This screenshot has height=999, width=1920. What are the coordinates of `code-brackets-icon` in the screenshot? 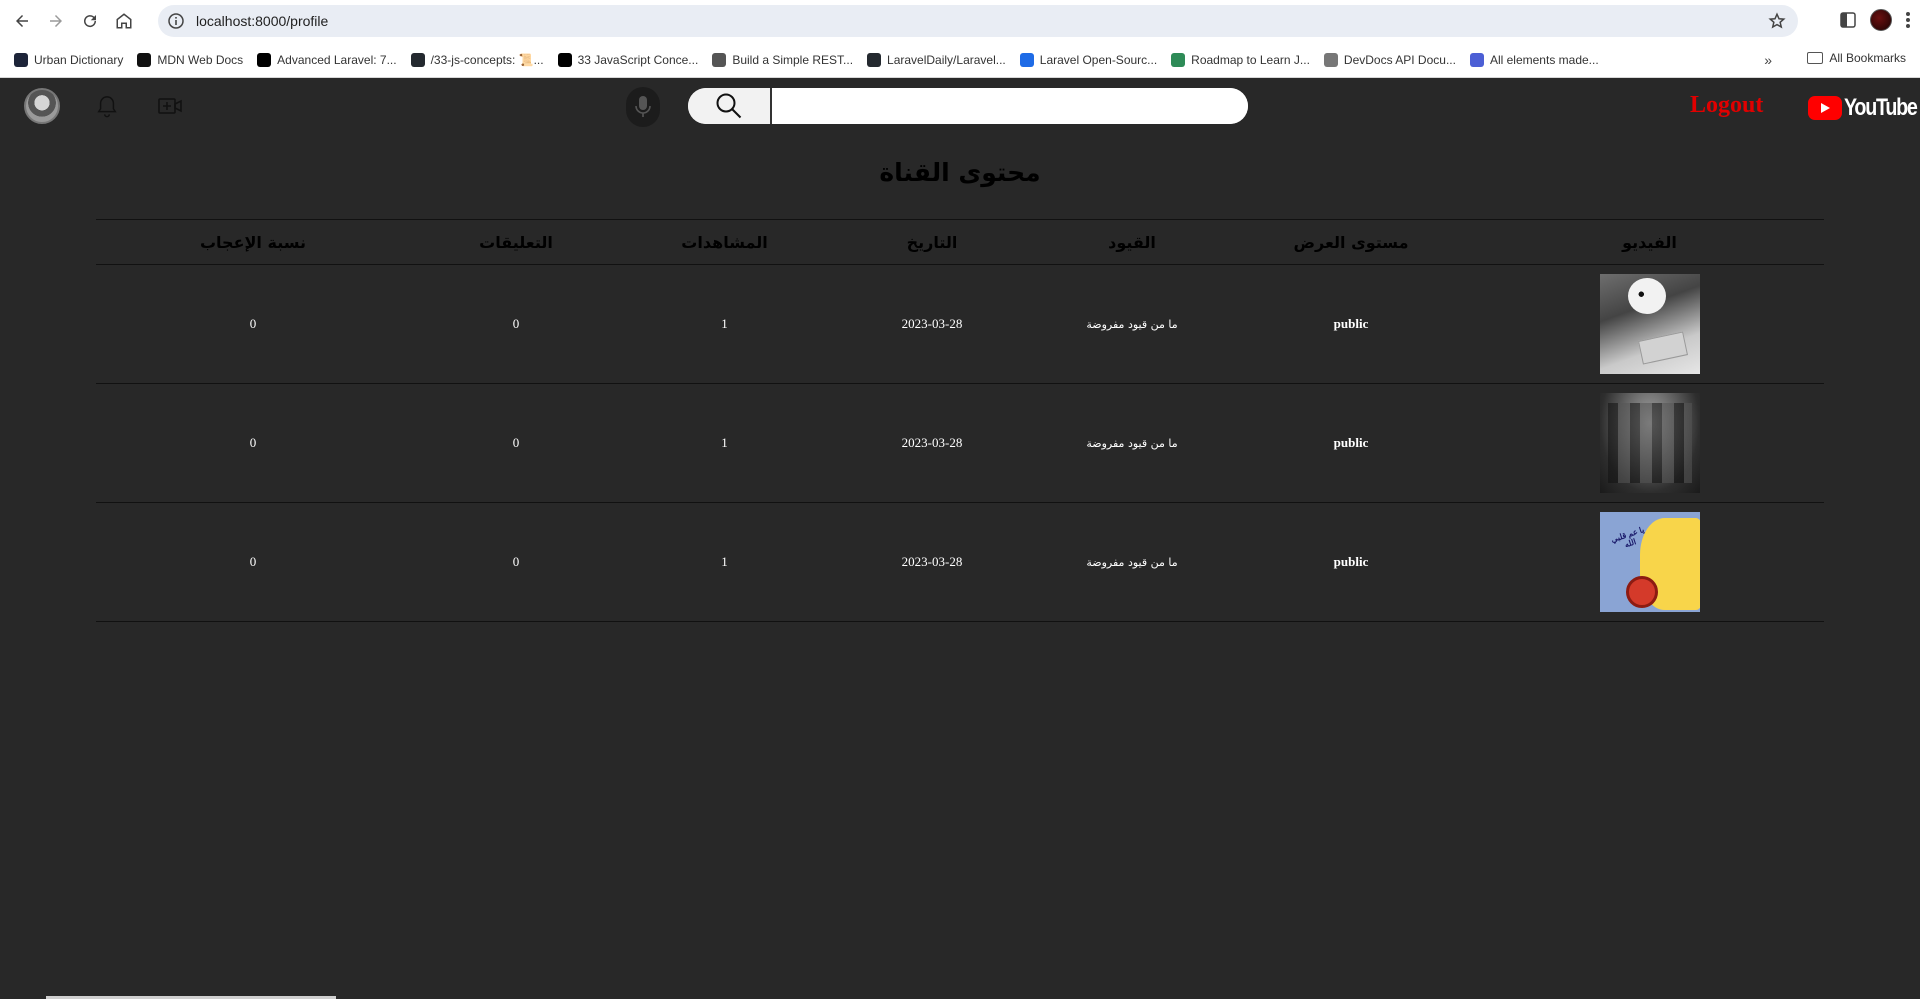 It's located at (719, 59).